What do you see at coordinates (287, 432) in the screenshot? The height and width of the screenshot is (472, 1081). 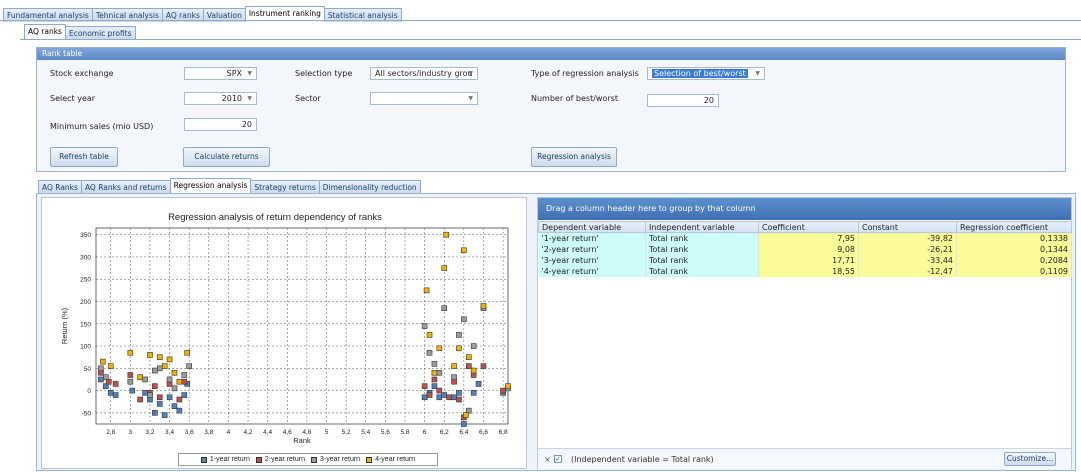 I see `x-tick-label: 4,6` at bounding box center [287, 432].